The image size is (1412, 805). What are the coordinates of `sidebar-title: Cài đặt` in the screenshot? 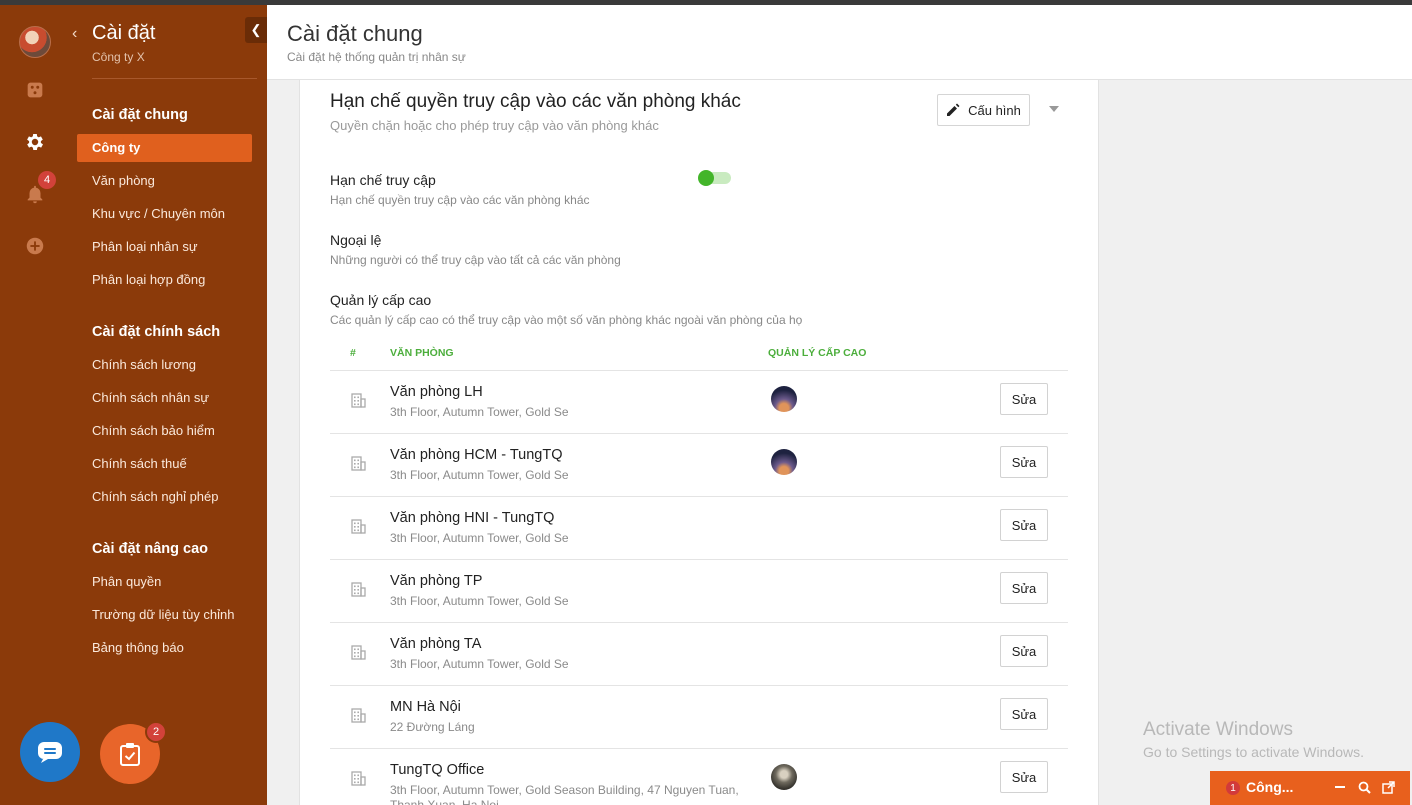 It's located at (124, 33).